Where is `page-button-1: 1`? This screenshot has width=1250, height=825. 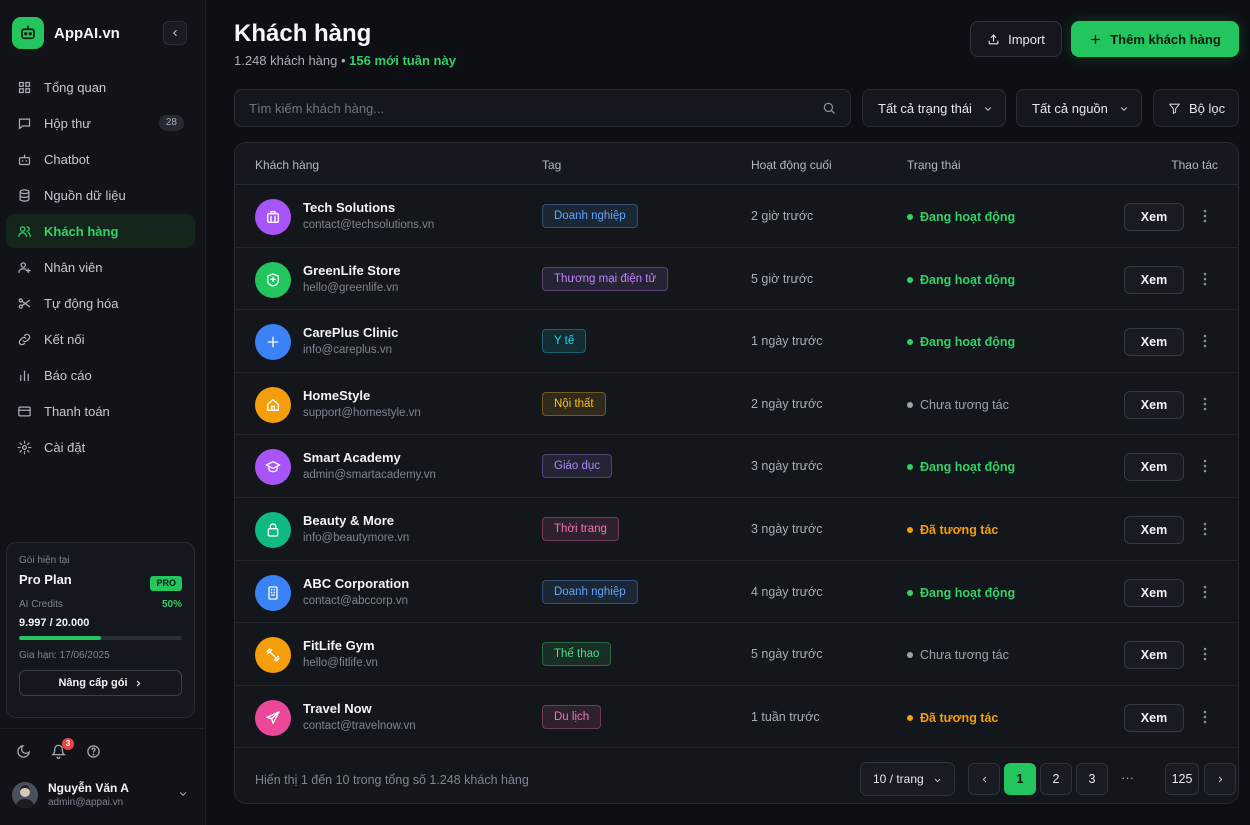 page-button-1: 1 is located at coordinates (1020, 779).